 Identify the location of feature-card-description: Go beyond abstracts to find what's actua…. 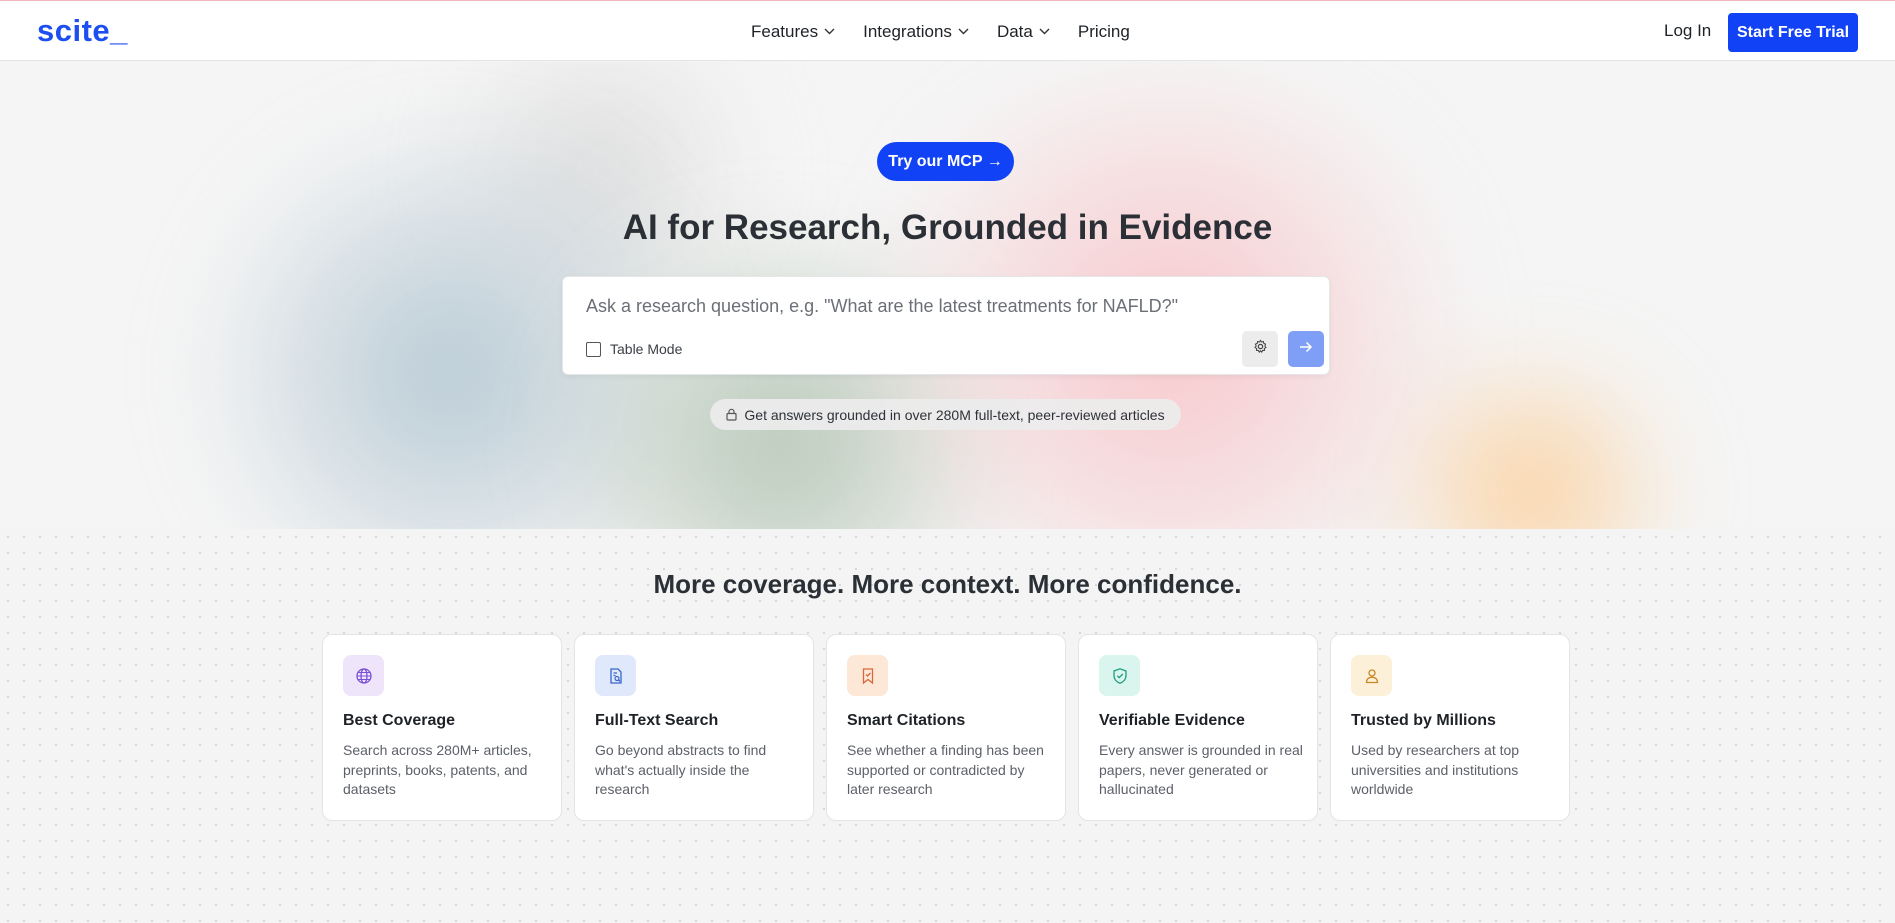
(681, 769).